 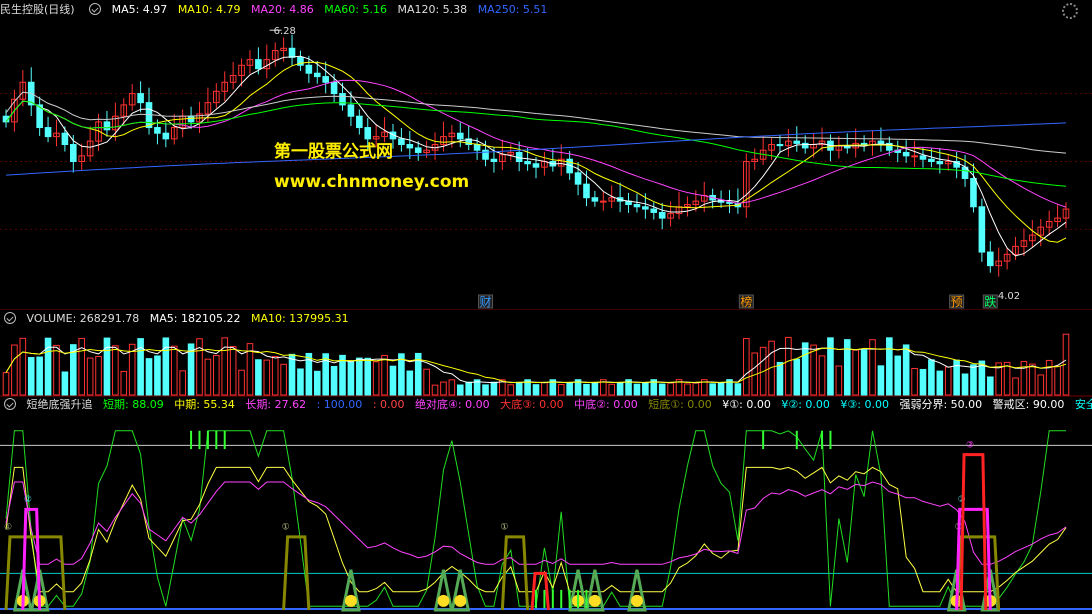 I want to click on ma250-label: MA250: 5.51, so click(x=512, y=9).